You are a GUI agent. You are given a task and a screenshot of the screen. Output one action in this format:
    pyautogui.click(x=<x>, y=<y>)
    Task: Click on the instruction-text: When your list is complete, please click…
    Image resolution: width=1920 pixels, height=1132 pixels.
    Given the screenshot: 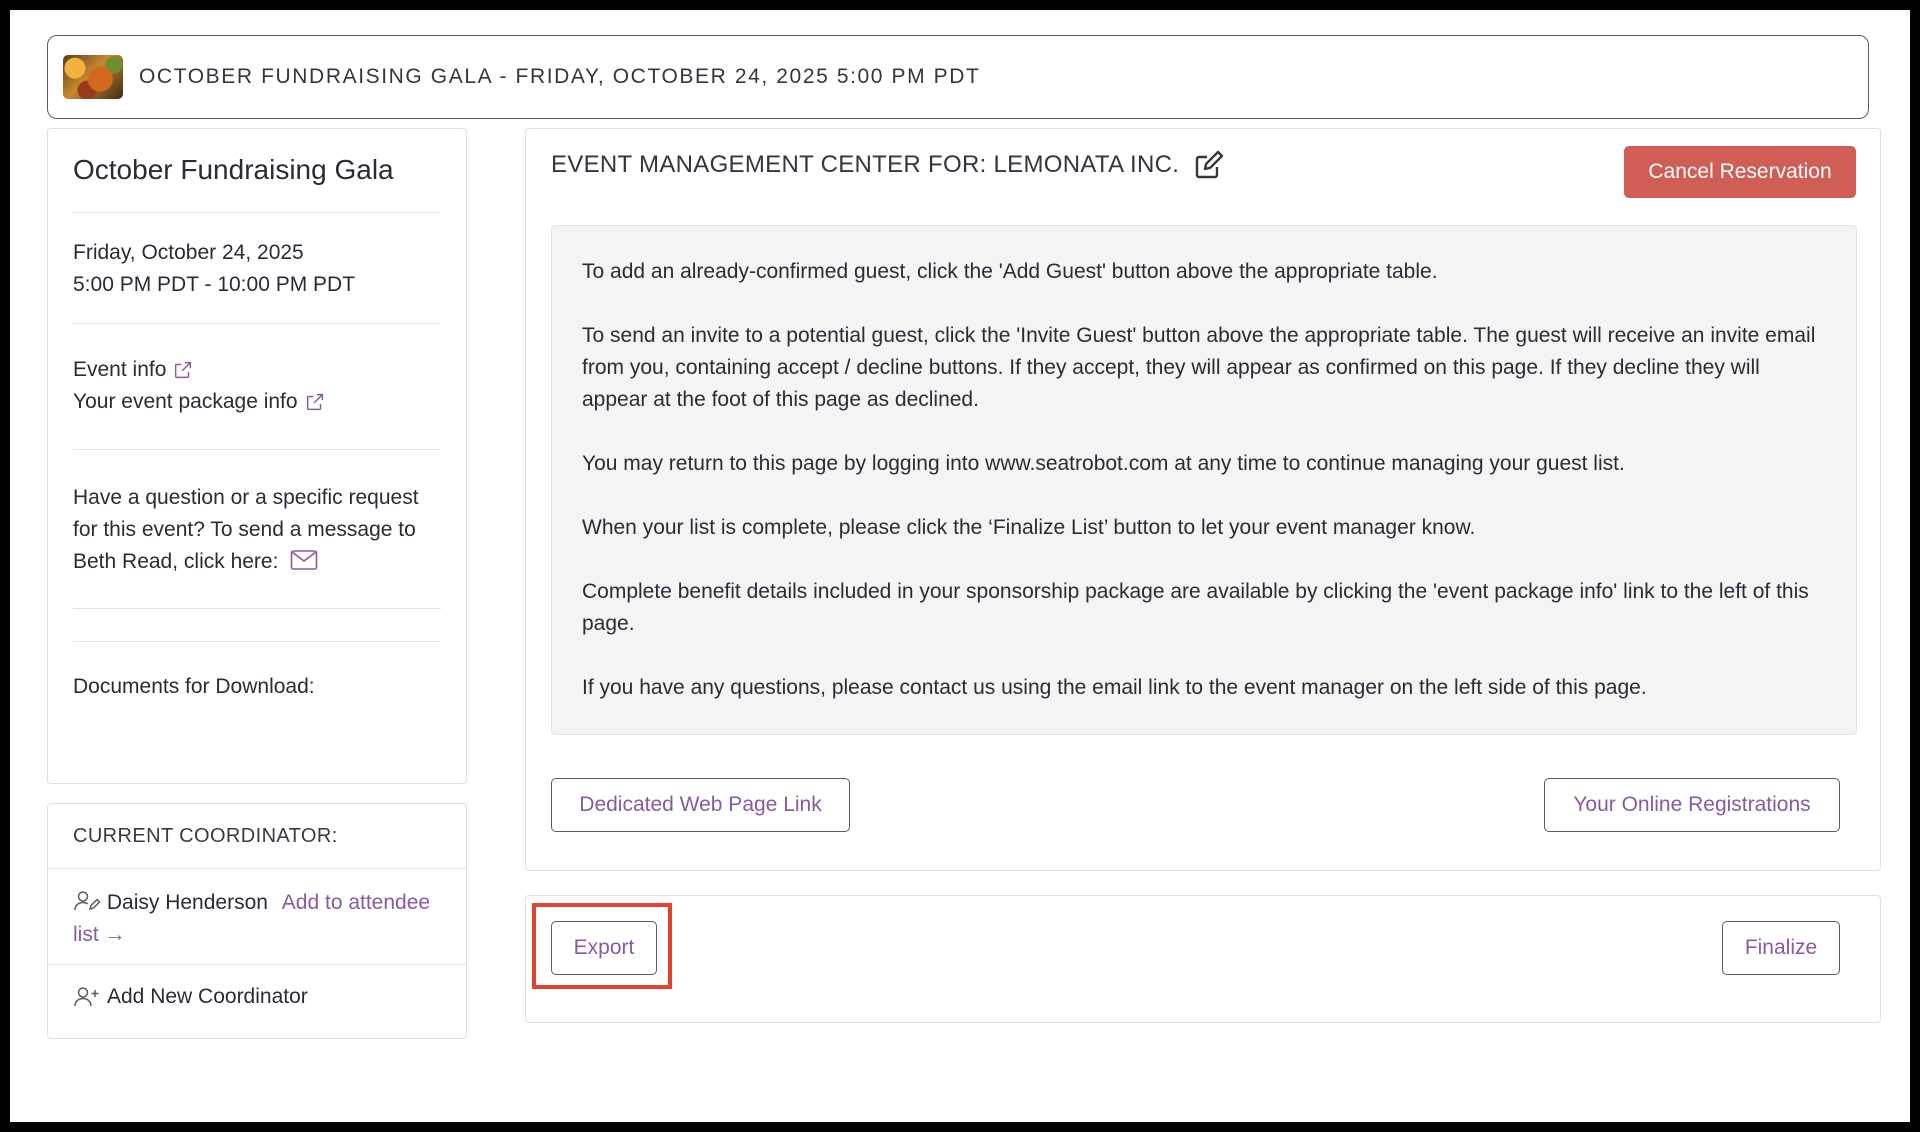 What is the action you would take?
    pyautogui.click(x=1029, y=527)
    